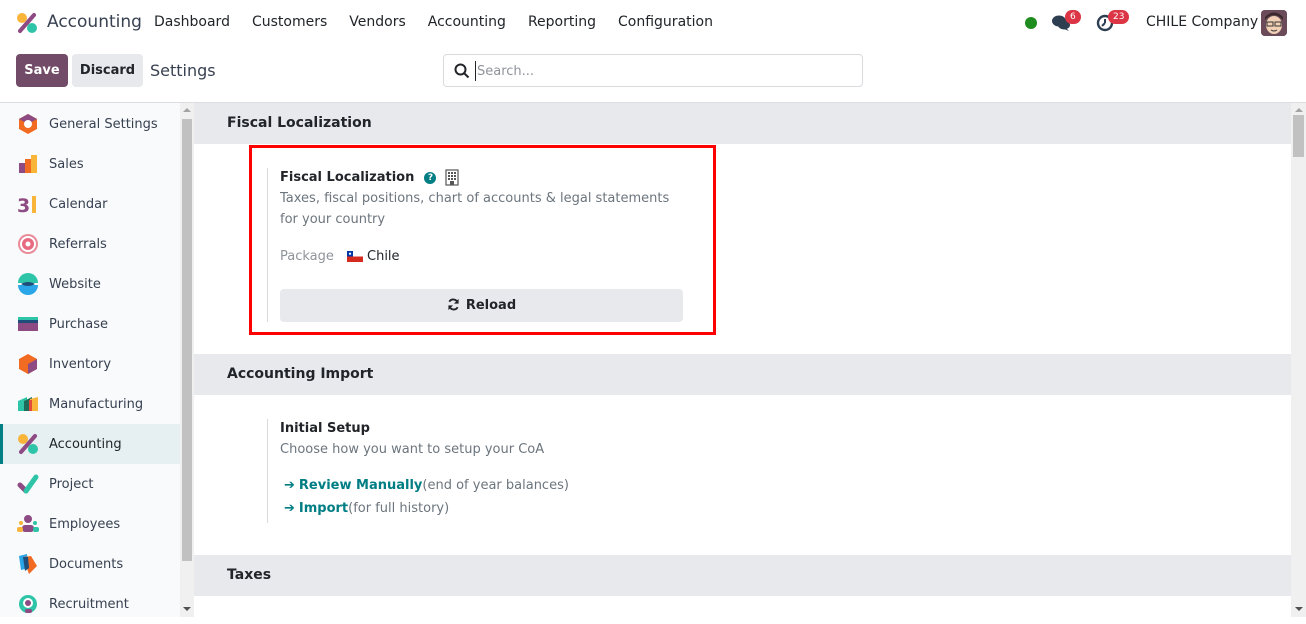  What do you see at coordinates (28, 484) in the screenshot?
I see `project-icon` at bounding box center [28, 484].